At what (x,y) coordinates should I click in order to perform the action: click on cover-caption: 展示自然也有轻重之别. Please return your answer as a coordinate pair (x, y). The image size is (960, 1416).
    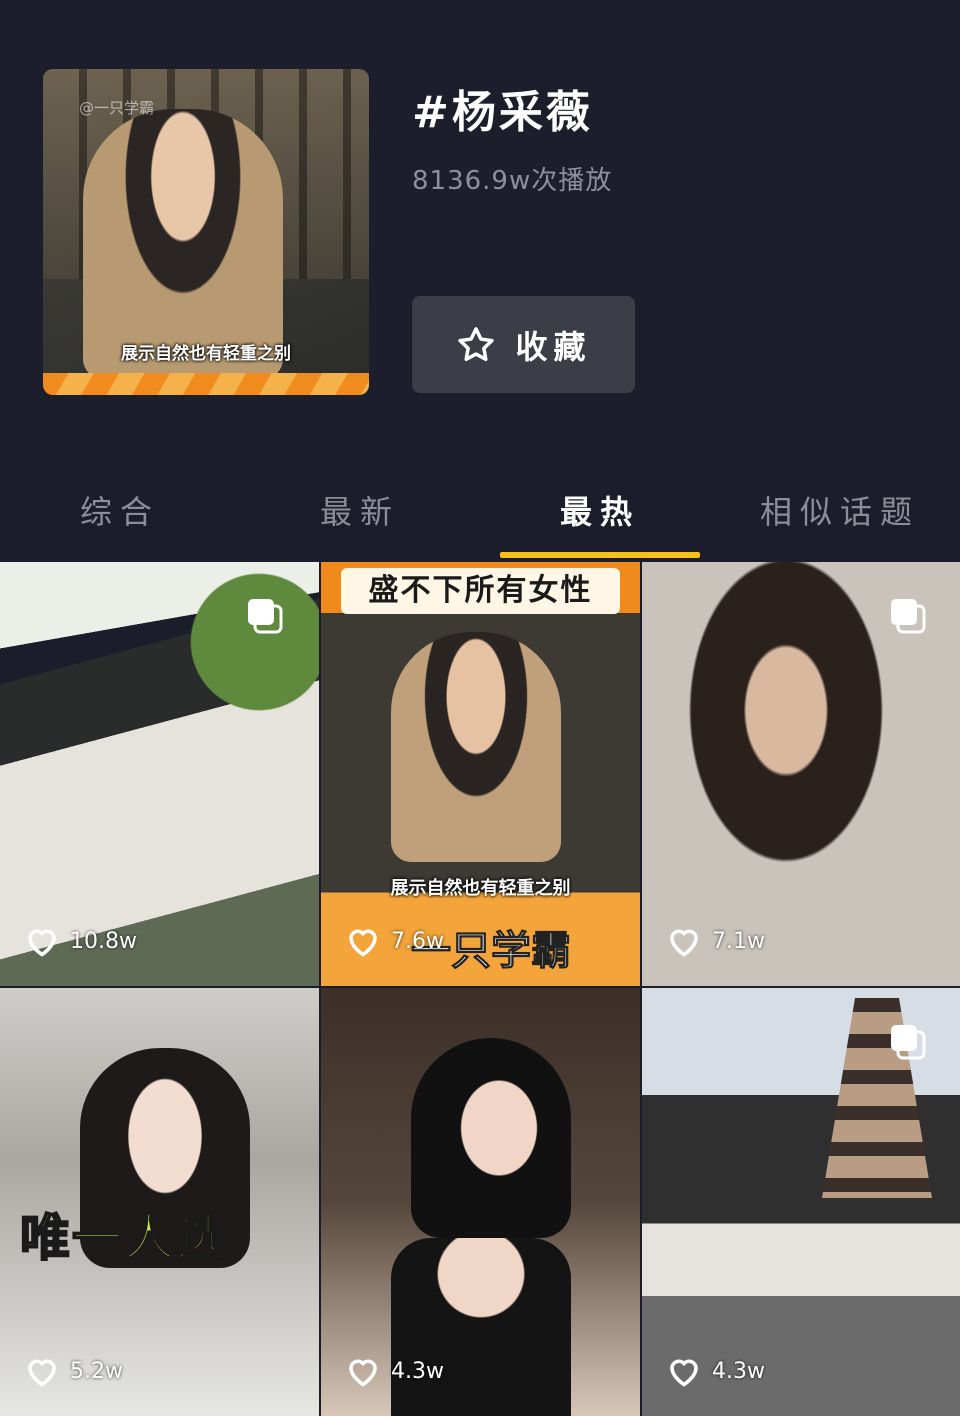
    Looking at the image, I should click on (206, 354).